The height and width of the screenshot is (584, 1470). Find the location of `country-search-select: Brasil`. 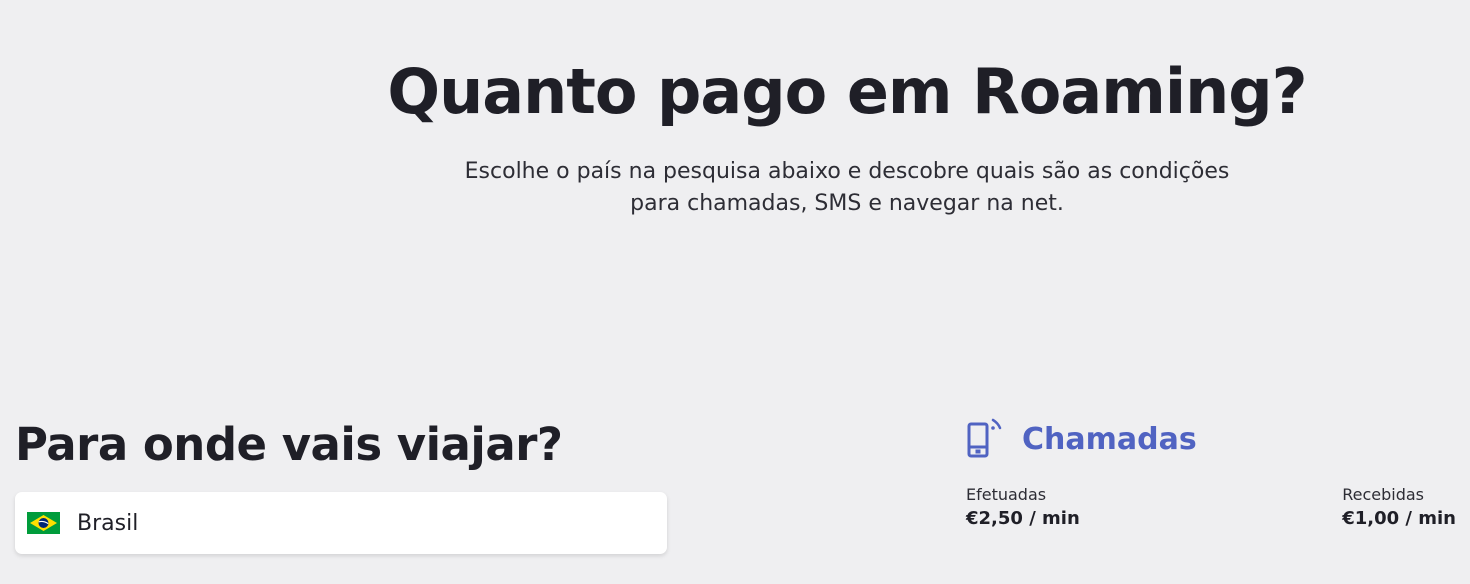

country-search-select: Brasil is located at coordinates (341, 523).